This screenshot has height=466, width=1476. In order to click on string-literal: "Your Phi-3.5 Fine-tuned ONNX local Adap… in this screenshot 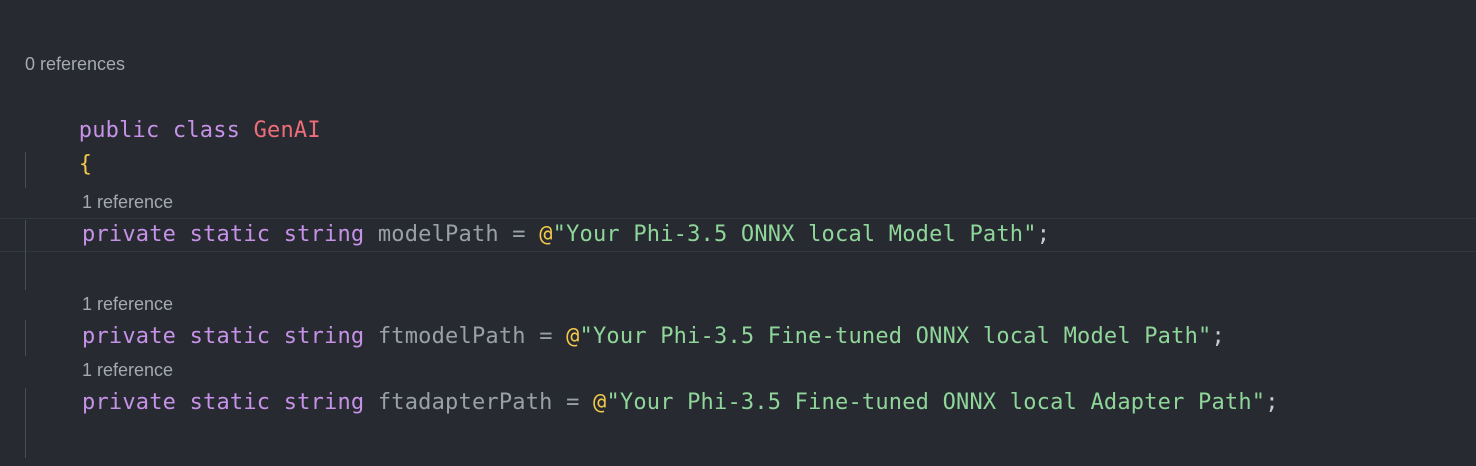, I will do `click(936, 402)`.